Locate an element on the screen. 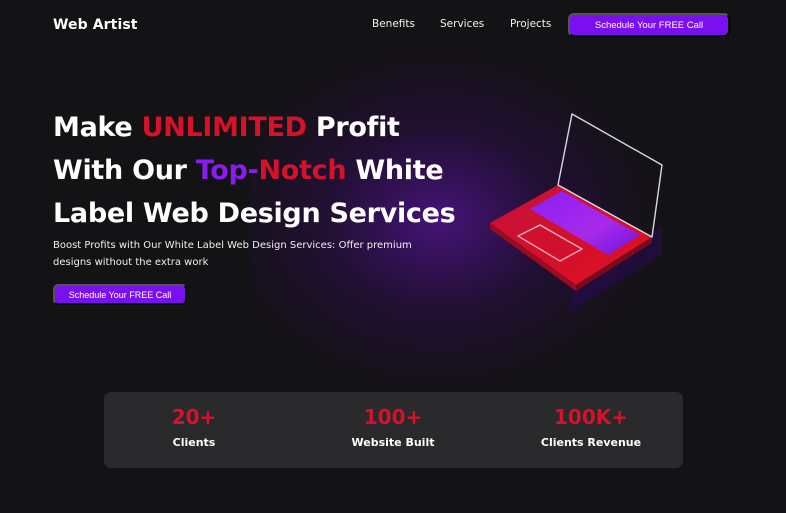  stat-label: Website Built is located at coordinates (393, 442).